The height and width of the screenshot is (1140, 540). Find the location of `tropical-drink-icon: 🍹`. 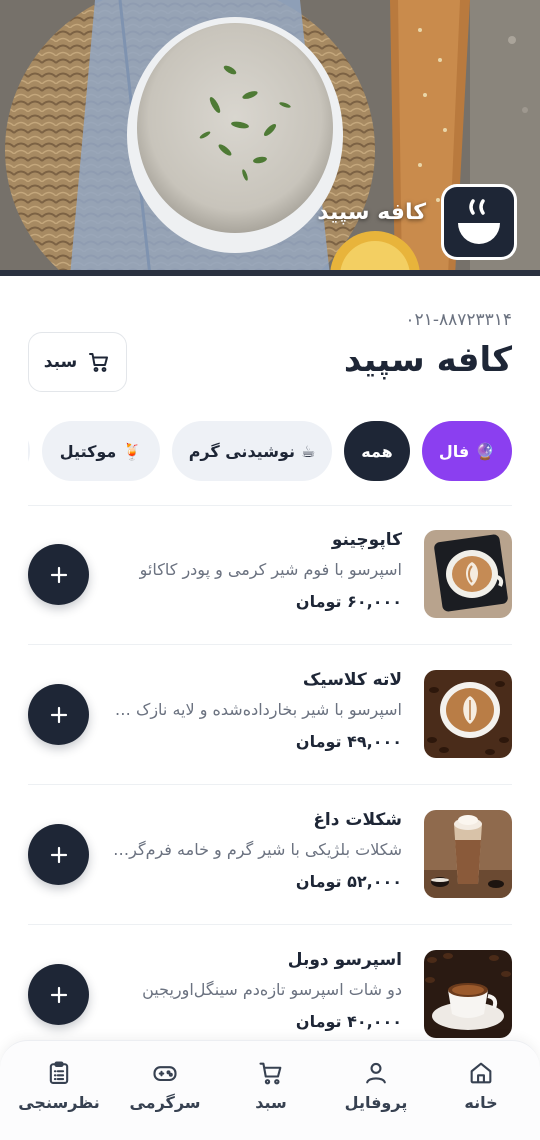

tropical-drink-icon: 🍹 is located at coordinates (132, 451).